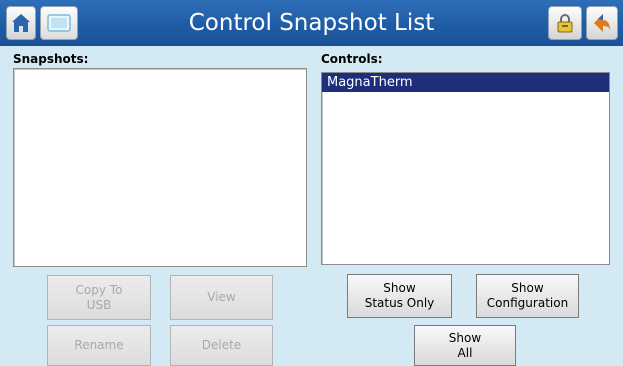 Image resolution: width=623 pixels, height=366 pixels. I want to click on snapshots-label: Snapshots:, so click(51, 59).